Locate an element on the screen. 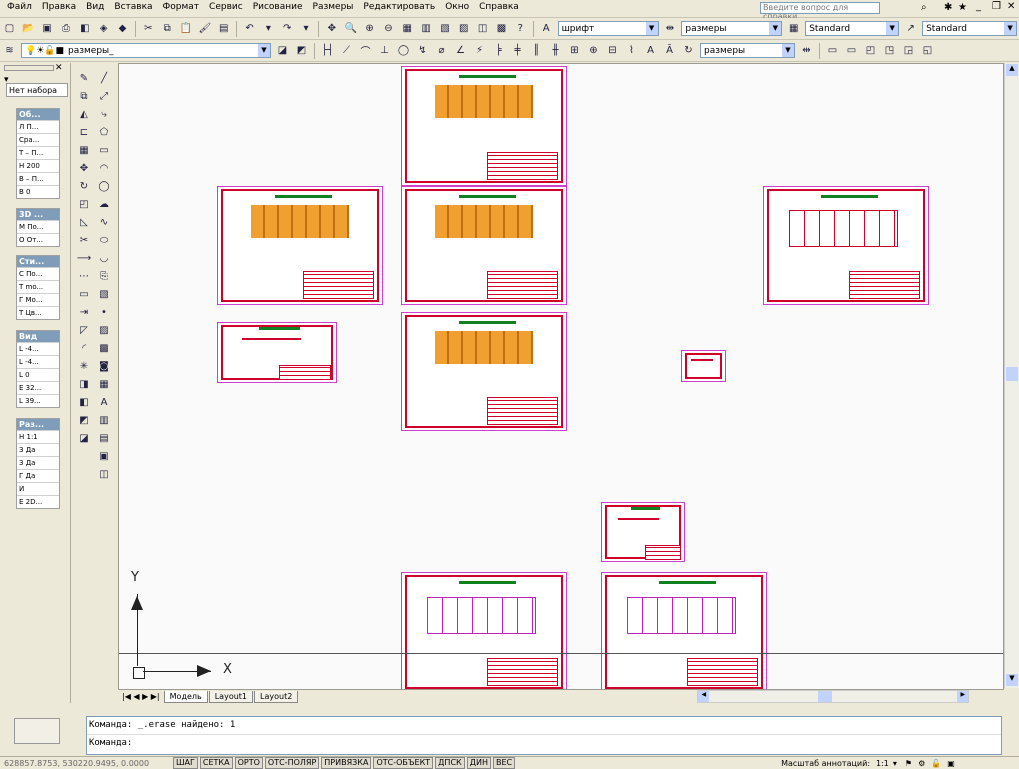  jog-line-icon: ⌇ is located at coordinates (631, 50).